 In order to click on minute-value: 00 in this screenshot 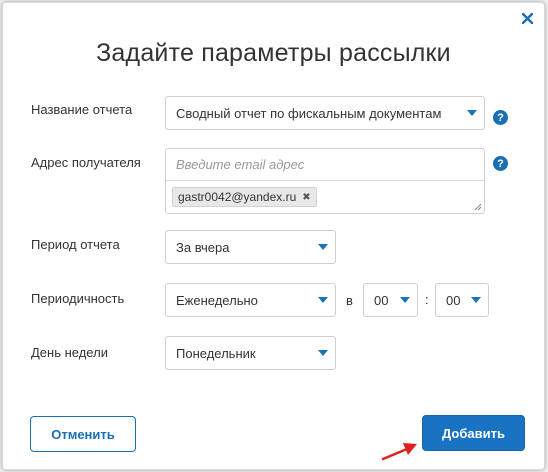, I will do `click(453, 300)`.